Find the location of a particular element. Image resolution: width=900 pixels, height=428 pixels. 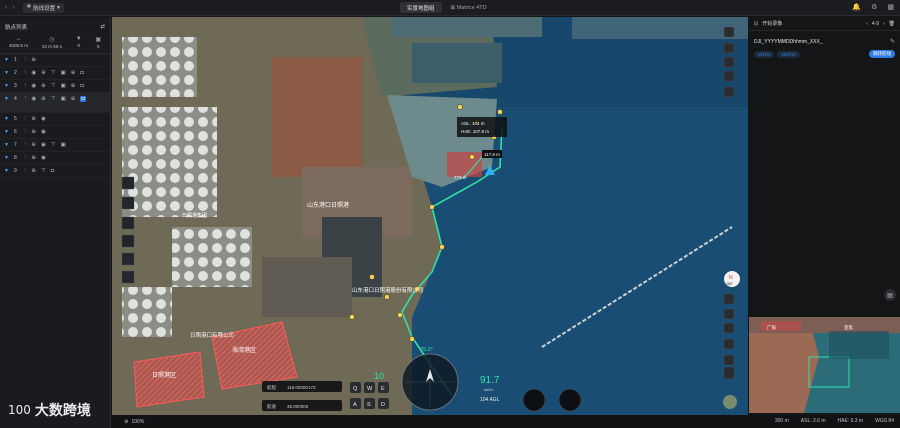

camera-inset: 广角 变焦 is located at coordinates (824, 365).